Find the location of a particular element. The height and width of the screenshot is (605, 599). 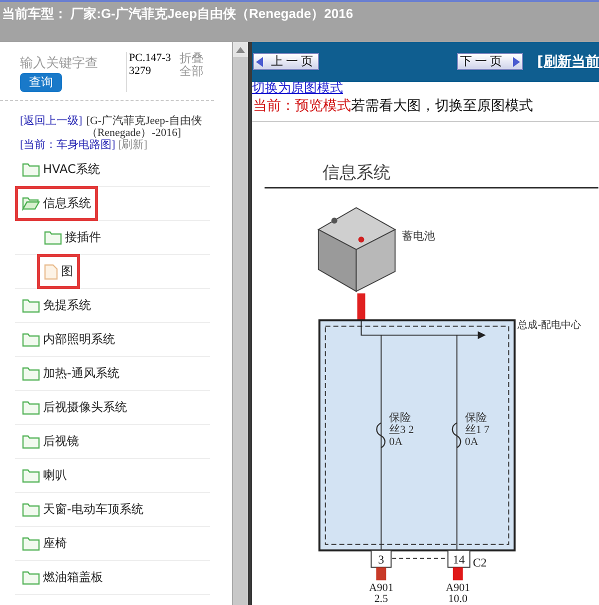

right-arrow-icon is located at coordinates (516, 61).